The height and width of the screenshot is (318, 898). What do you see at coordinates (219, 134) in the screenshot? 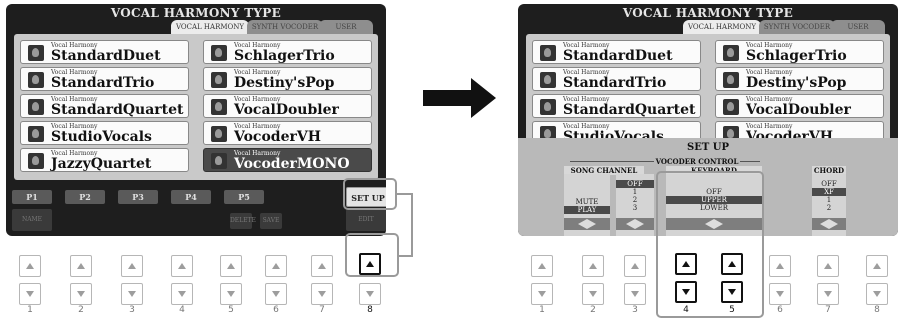
I see `vocoder-icon` at bounding box center [219, 134].